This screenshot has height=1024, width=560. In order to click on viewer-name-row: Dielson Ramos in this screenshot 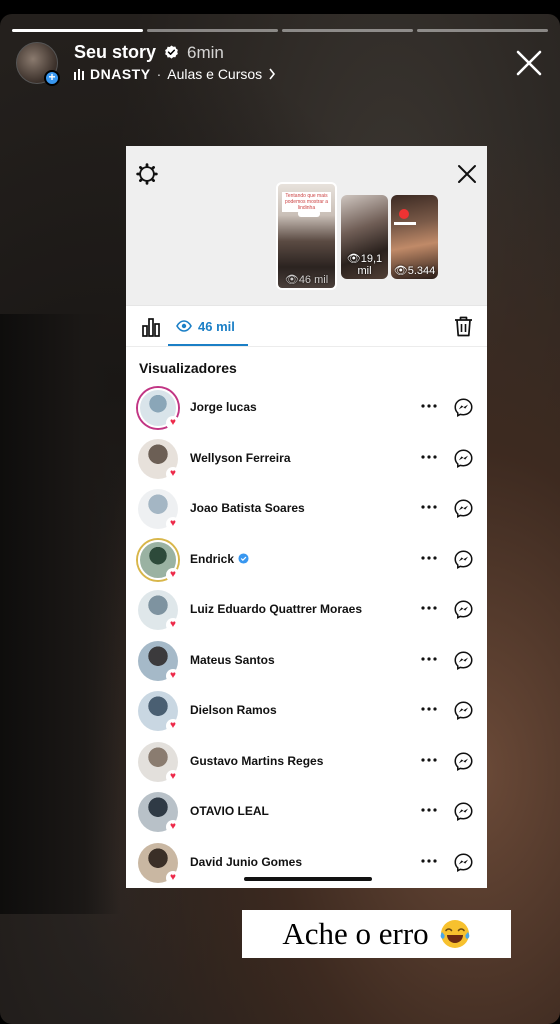, I will do `click(233, 710)`.